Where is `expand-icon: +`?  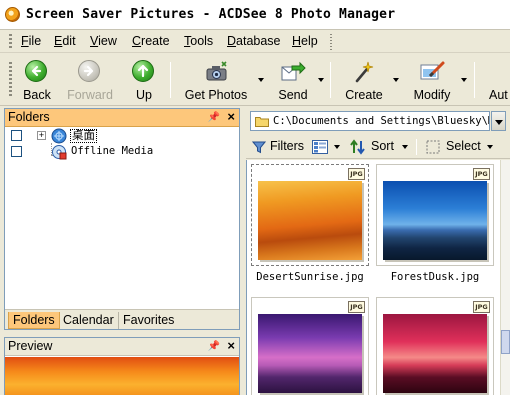
expand-icon: + is located at coordinates (41, 135).